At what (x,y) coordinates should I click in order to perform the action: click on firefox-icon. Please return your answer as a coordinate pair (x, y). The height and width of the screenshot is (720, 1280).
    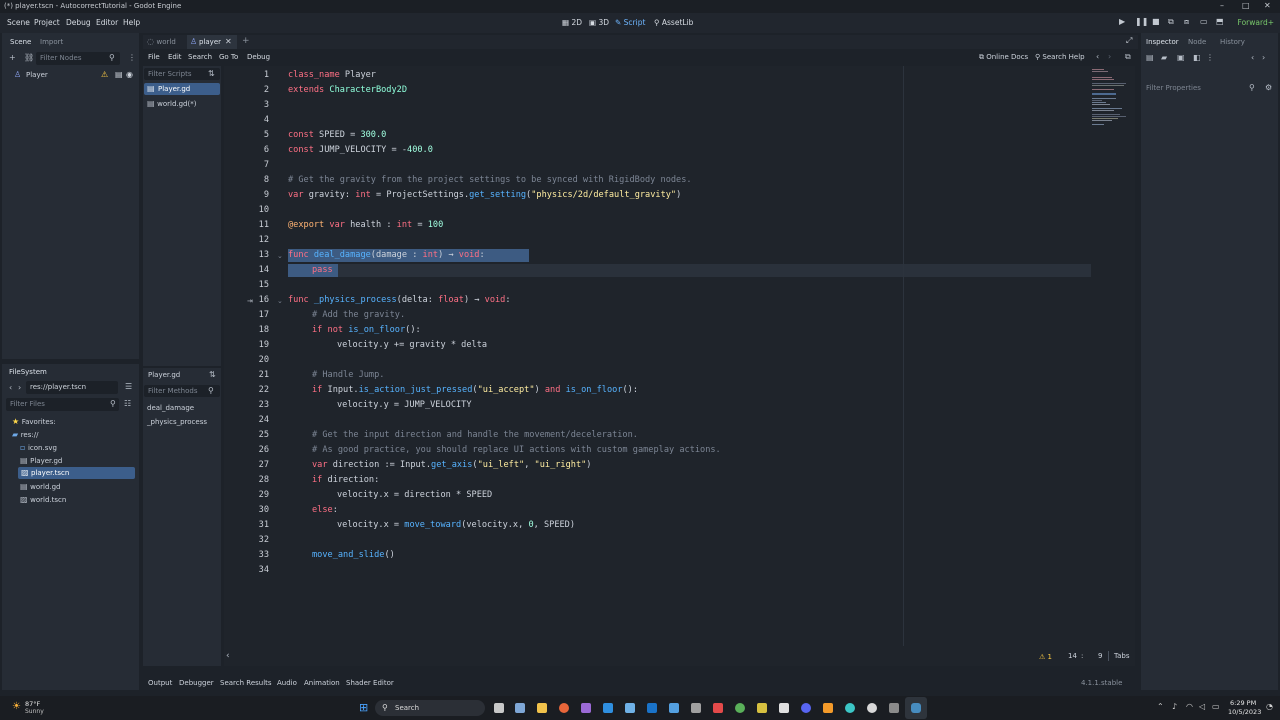
    Looking at the image, I should click on (564, 708).